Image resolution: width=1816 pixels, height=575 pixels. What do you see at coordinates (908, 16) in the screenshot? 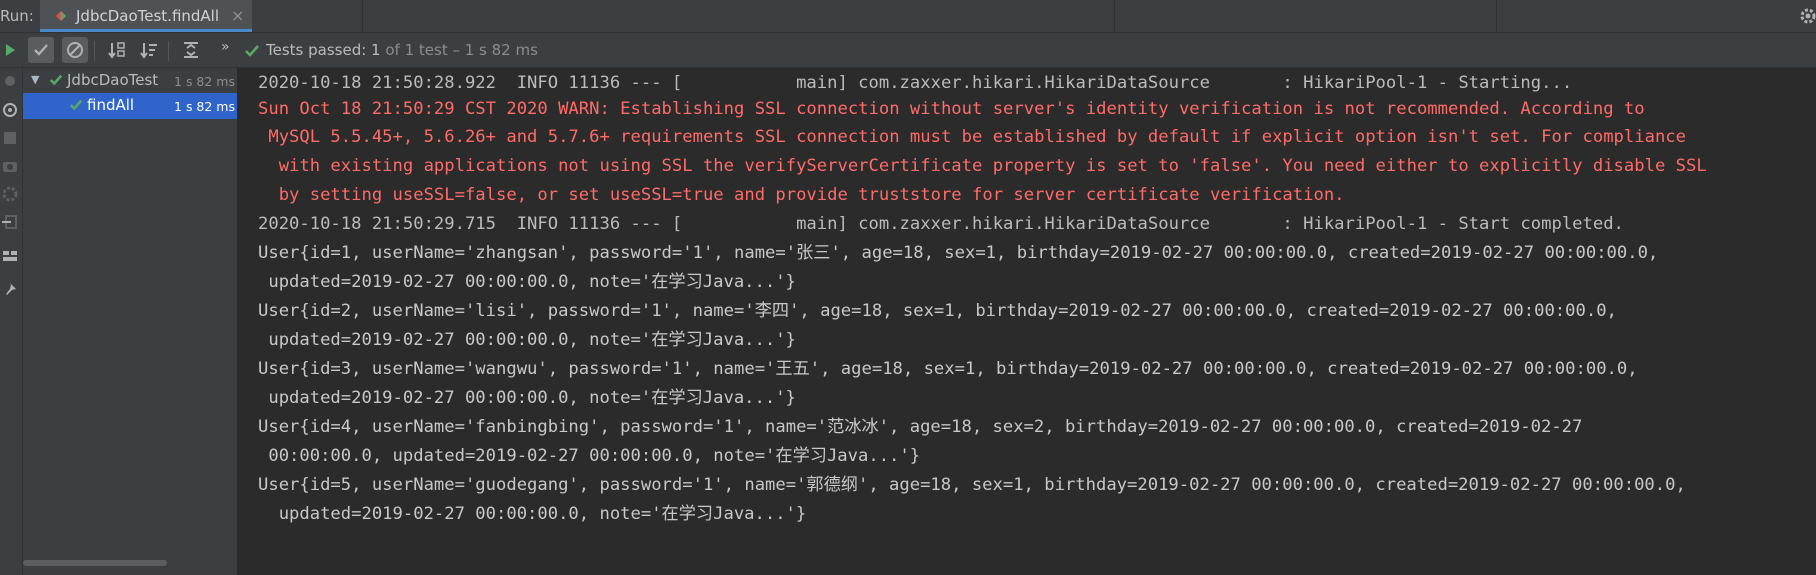
I see `run-tool-window-header: Run: JdbcDaoTest.findAll ×` at bounding box center [908, 16].